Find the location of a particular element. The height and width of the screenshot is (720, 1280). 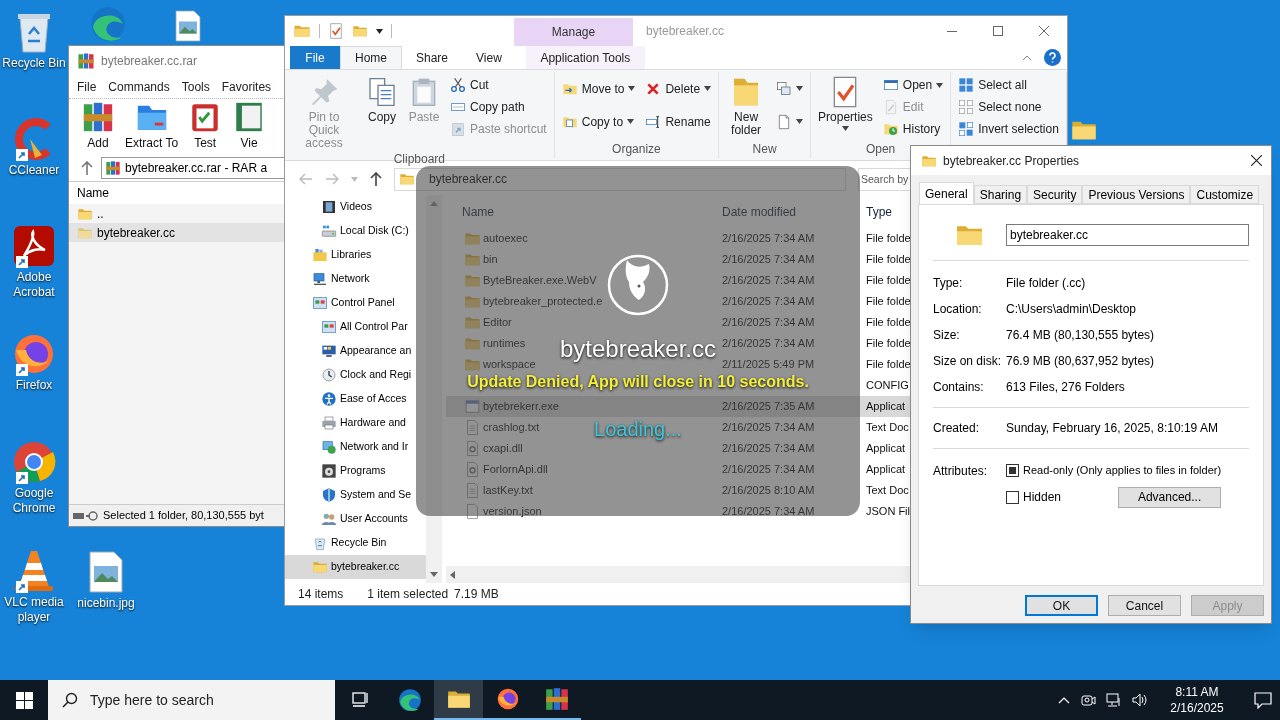

desktop-icon: Firefox is located at coordinates (34, 361).